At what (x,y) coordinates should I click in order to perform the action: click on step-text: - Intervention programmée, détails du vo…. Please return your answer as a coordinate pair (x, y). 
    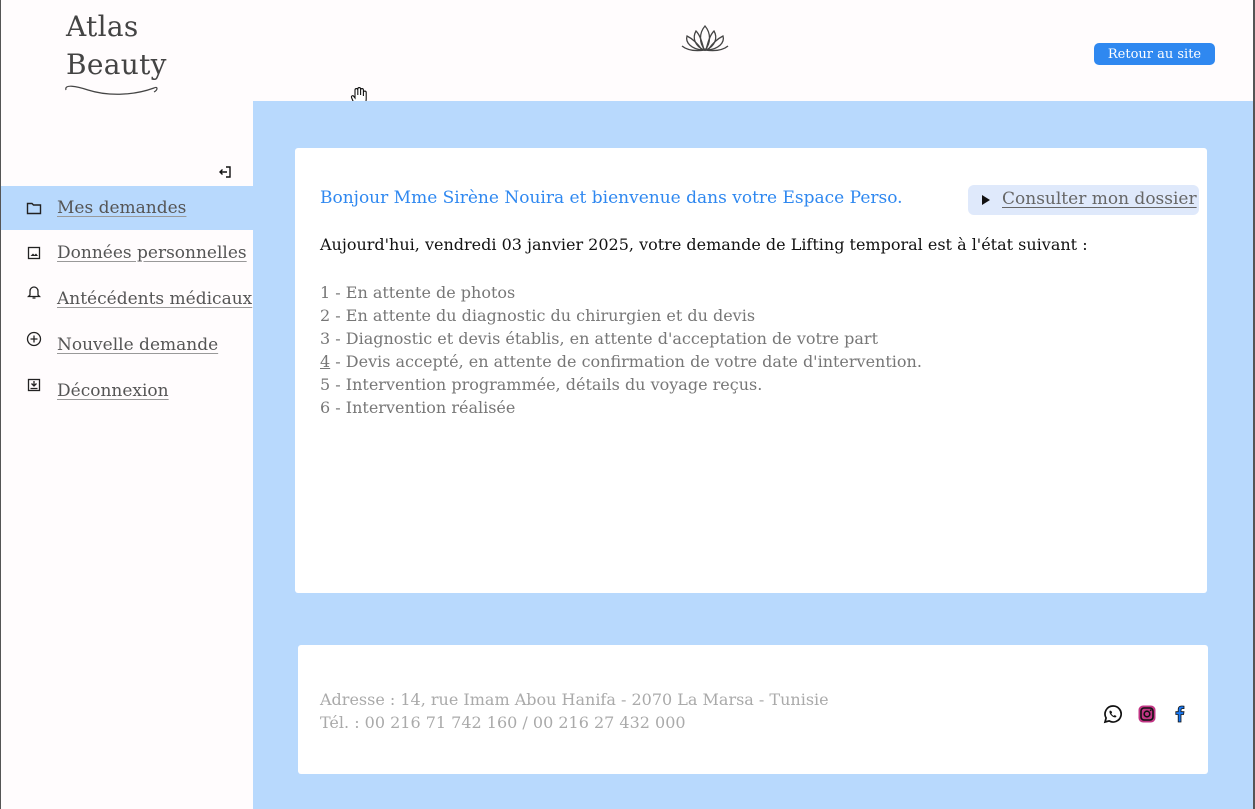
    Looking at the image, I should click on (546, 384).